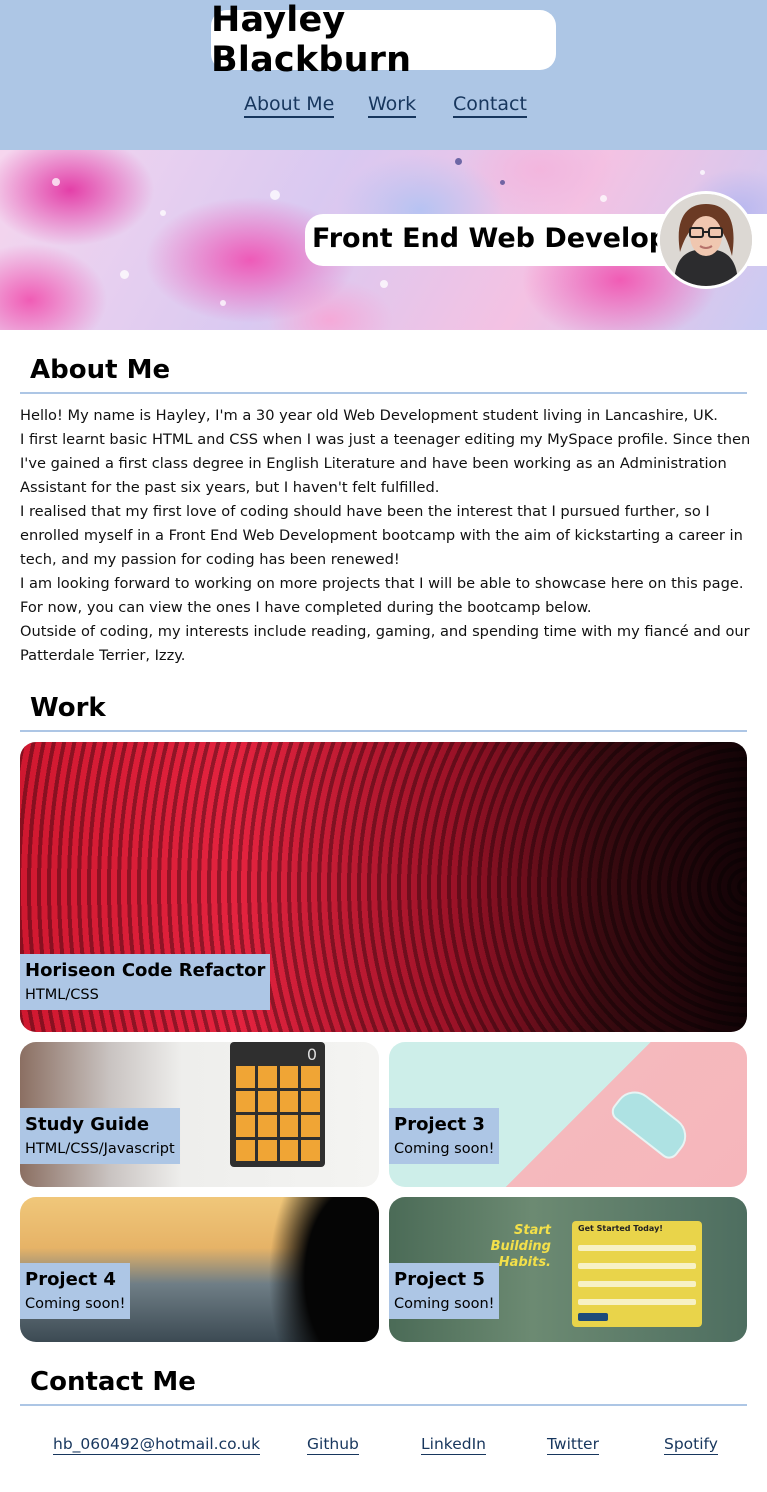  I want to click on about-divider, so click(383, 393).